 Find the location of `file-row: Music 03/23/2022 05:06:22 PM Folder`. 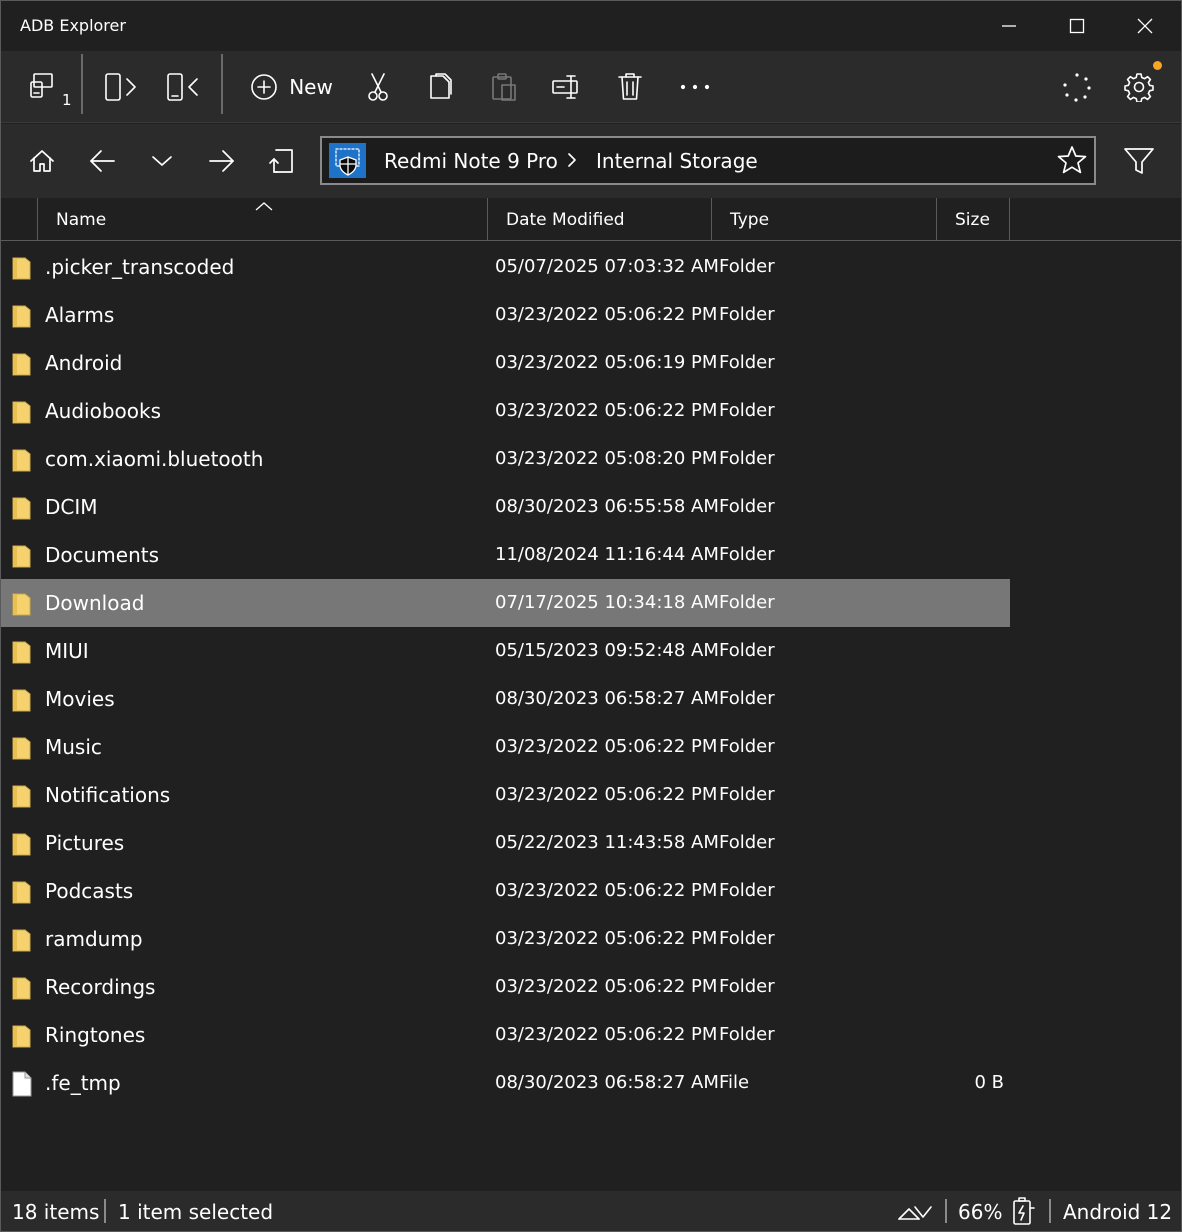

file-row: Music 03/23/2022 05:06:22 PM Folder is located at coordinates (505, 747).